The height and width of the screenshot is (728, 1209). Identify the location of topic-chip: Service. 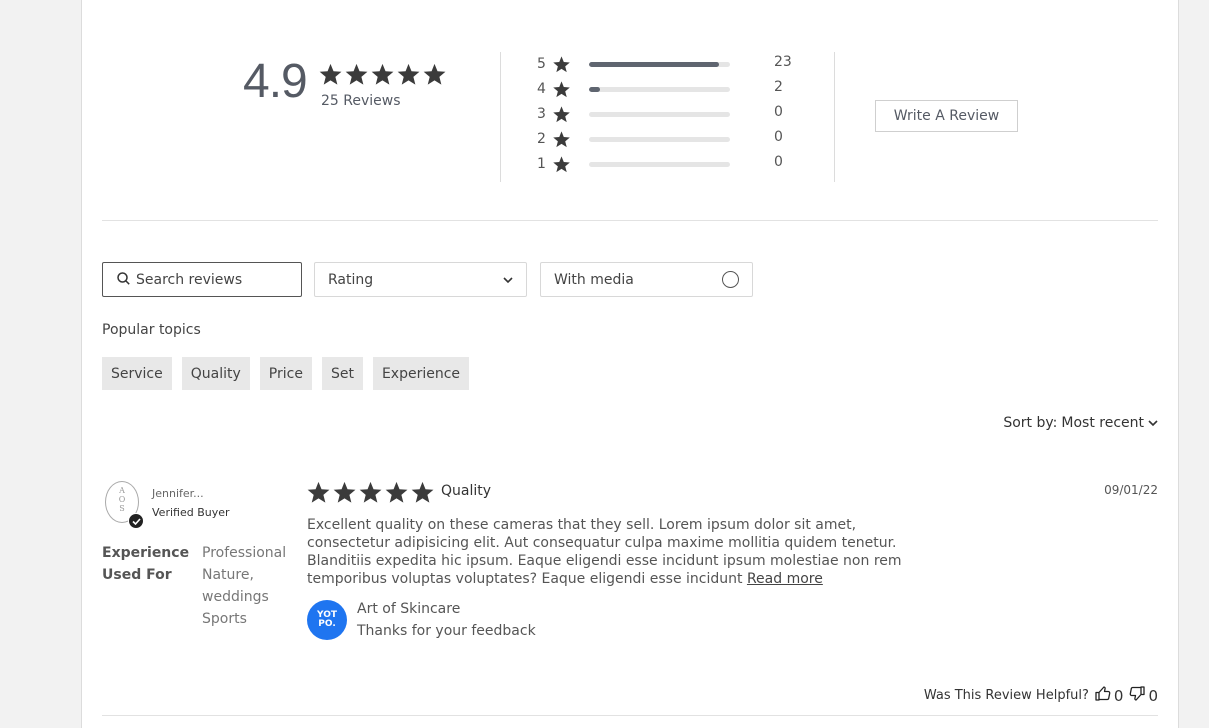
(137, 373).